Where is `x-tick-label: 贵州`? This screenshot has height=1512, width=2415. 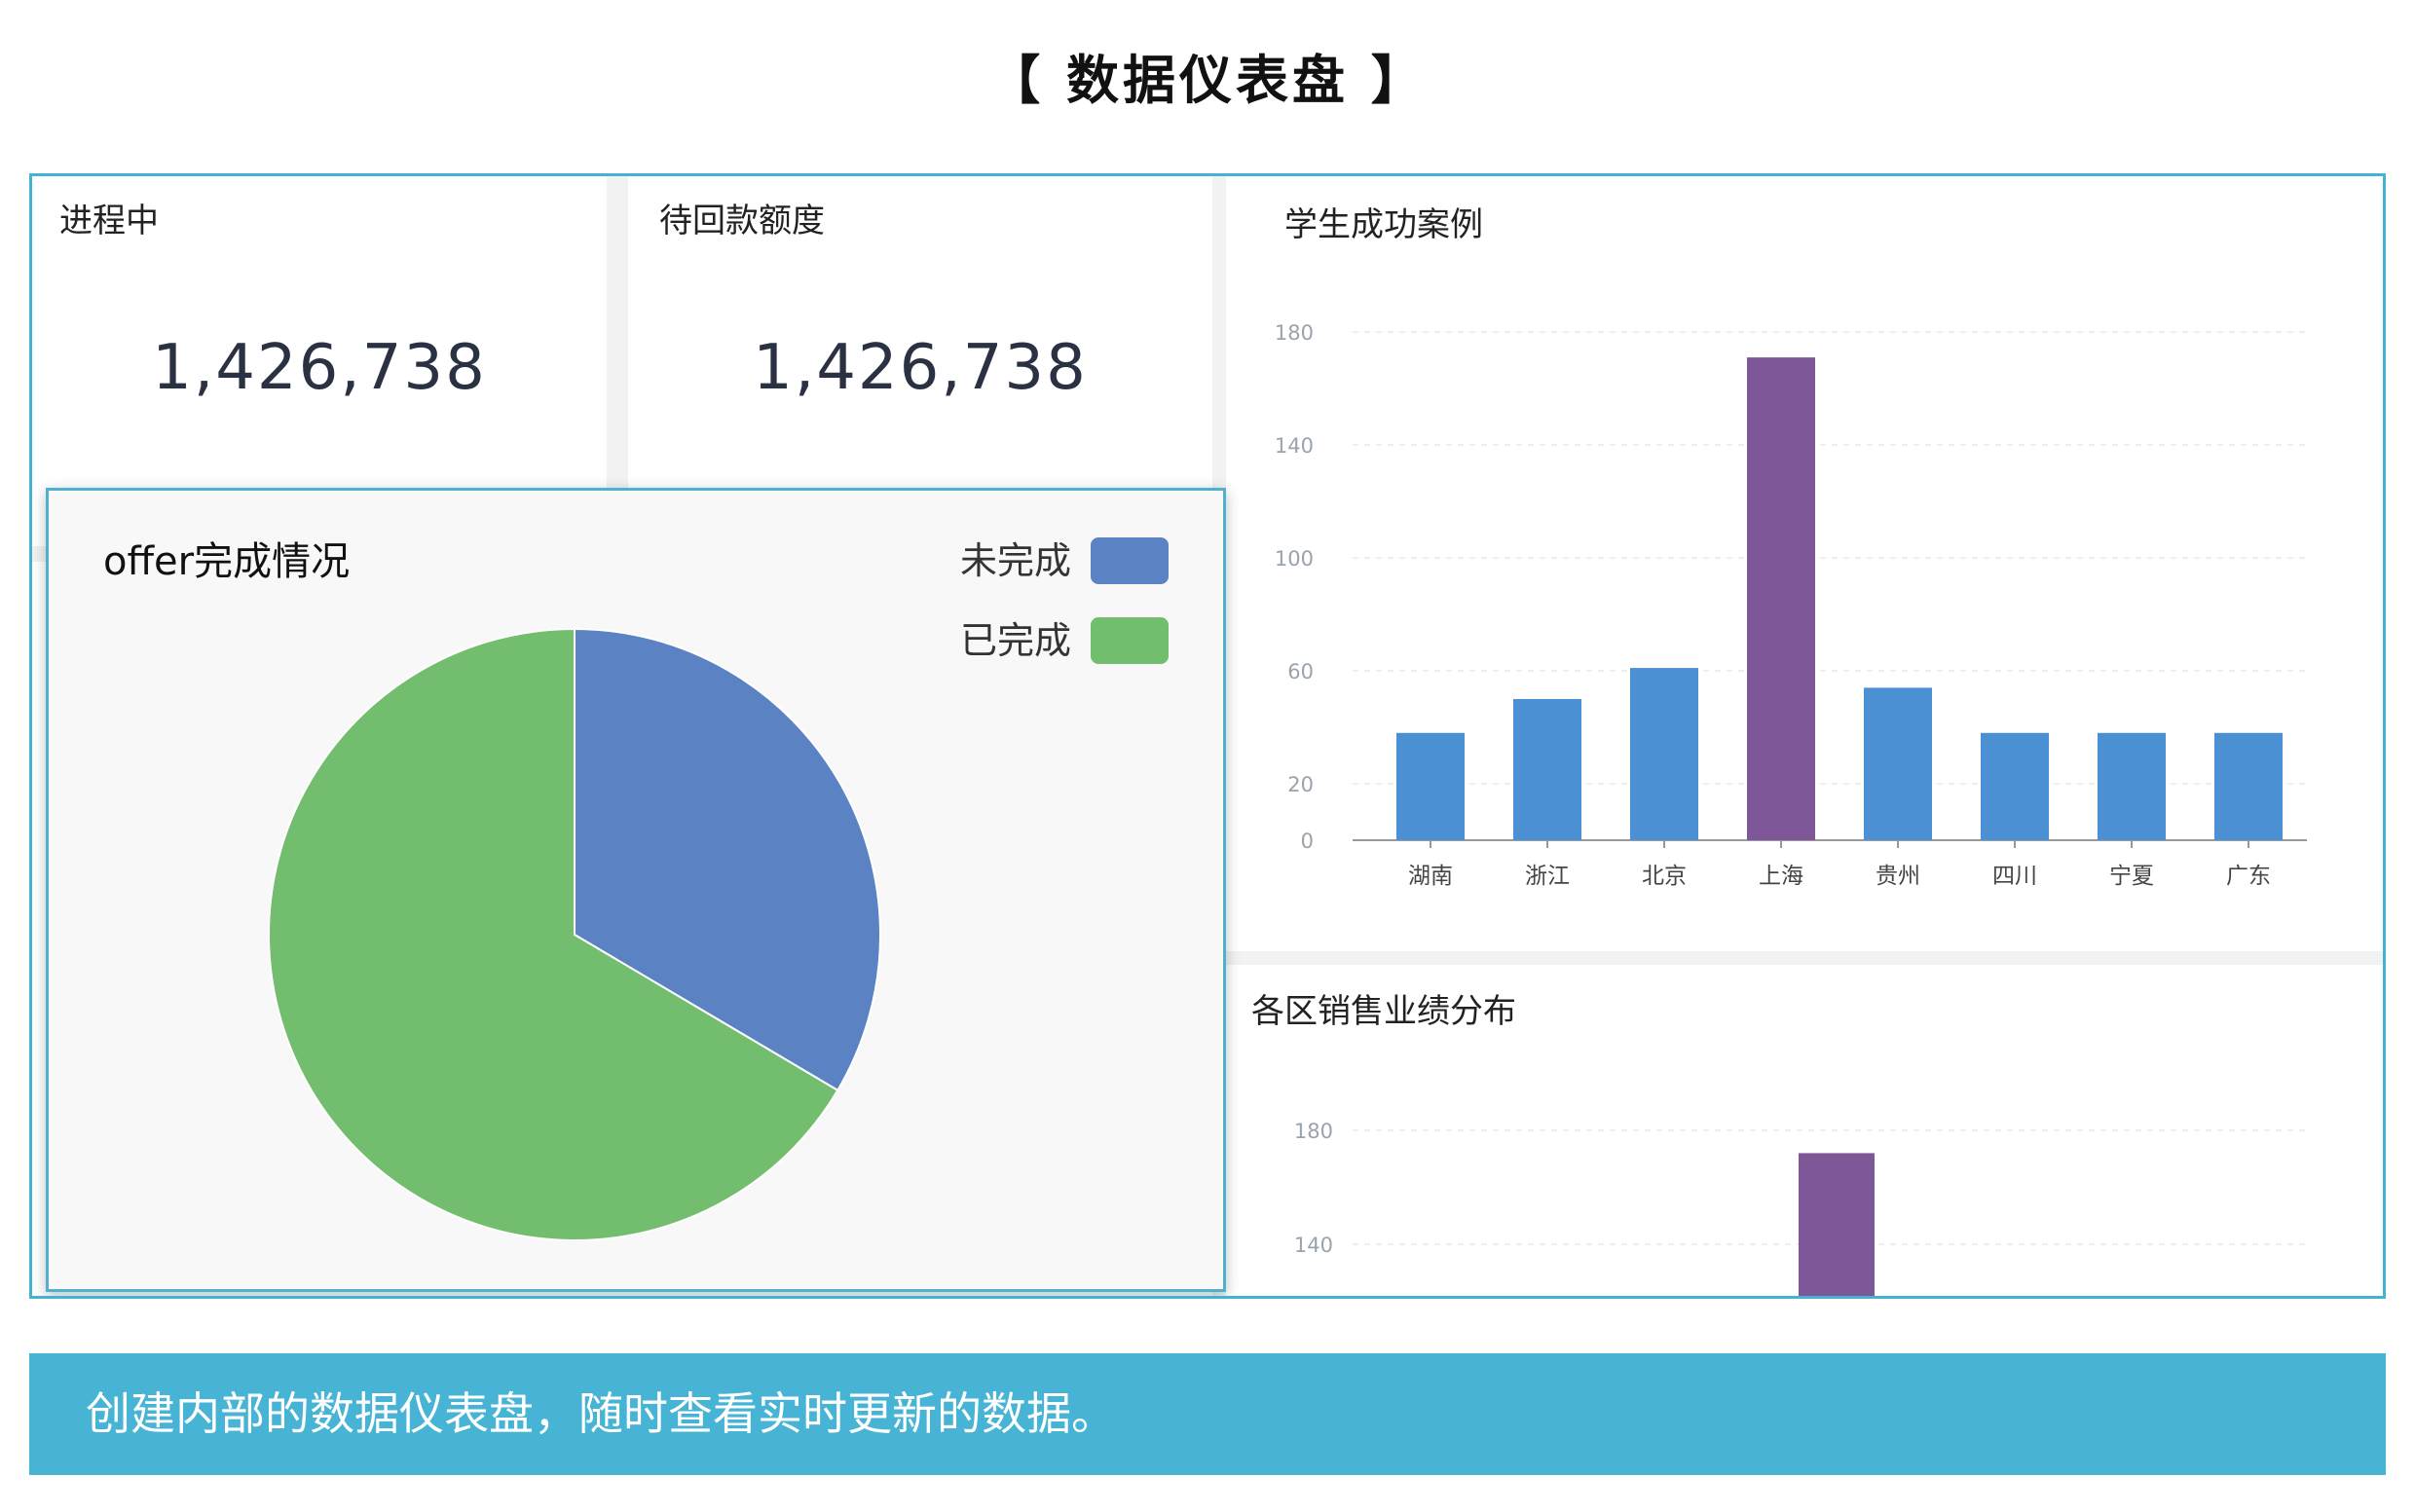 x-tick-label: 贵州 is located at coordinates (1898, 876).